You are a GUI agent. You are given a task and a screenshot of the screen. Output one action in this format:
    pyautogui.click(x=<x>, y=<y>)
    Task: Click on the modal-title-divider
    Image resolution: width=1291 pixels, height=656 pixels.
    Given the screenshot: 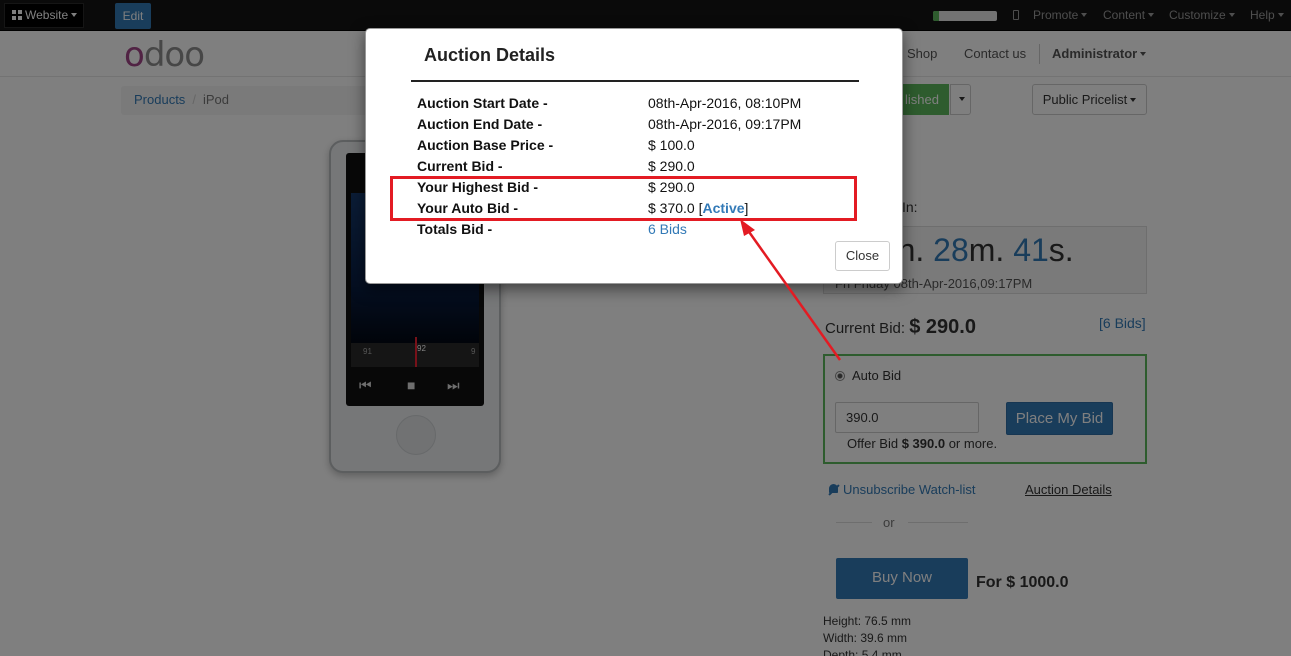 What is the action you would take?
    pyautogui.click(x=635, y=81)
    